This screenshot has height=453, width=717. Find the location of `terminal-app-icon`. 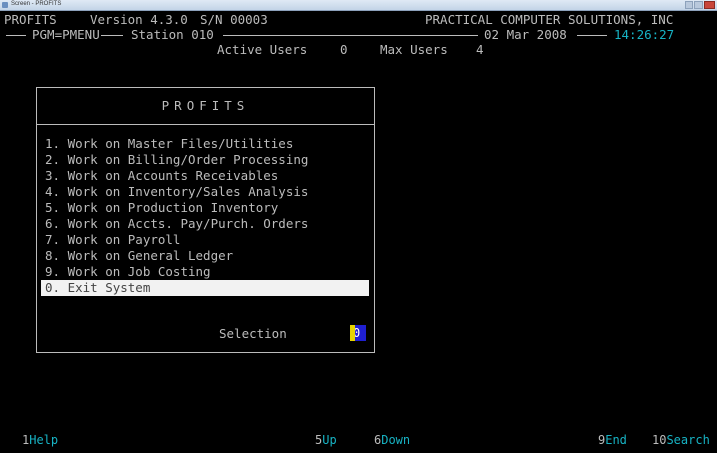

terminal-app-icon is located at coordinates (5, 5).